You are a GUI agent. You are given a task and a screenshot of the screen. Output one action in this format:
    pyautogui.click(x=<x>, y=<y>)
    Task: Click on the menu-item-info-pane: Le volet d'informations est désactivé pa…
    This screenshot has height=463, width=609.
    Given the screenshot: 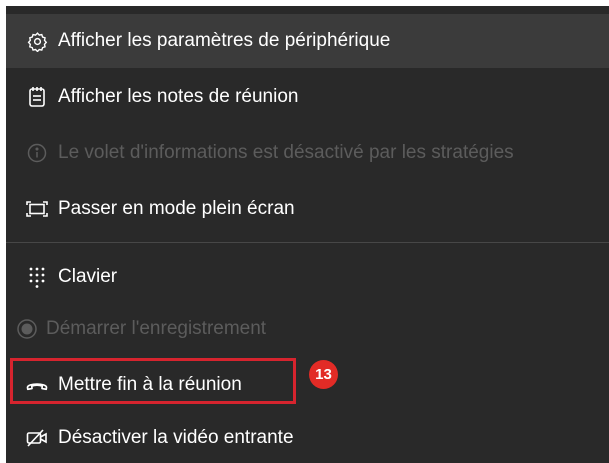 What is the action you would take?
    pyautogui.click(x=307, y=153)
    